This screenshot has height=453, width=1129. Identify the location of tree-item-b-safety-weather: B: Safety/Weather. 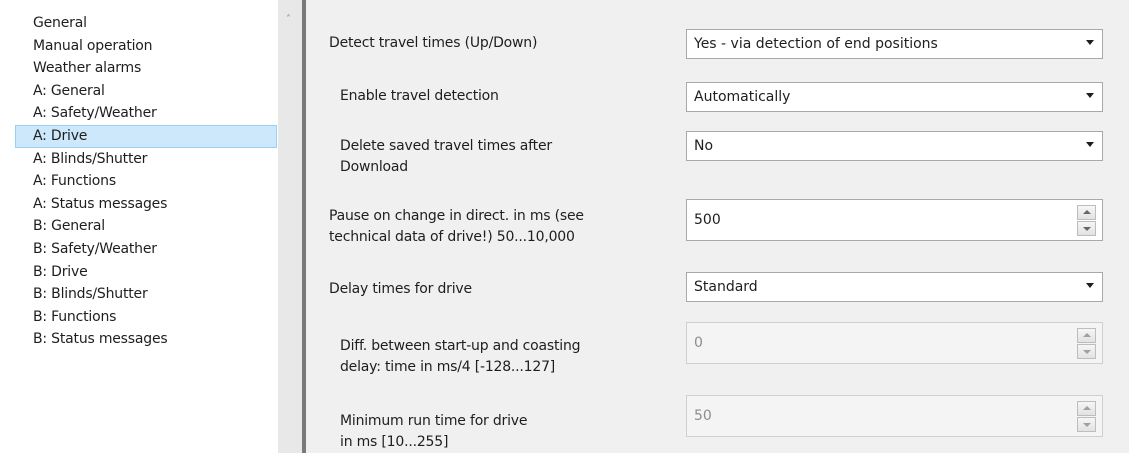
(147, 249).